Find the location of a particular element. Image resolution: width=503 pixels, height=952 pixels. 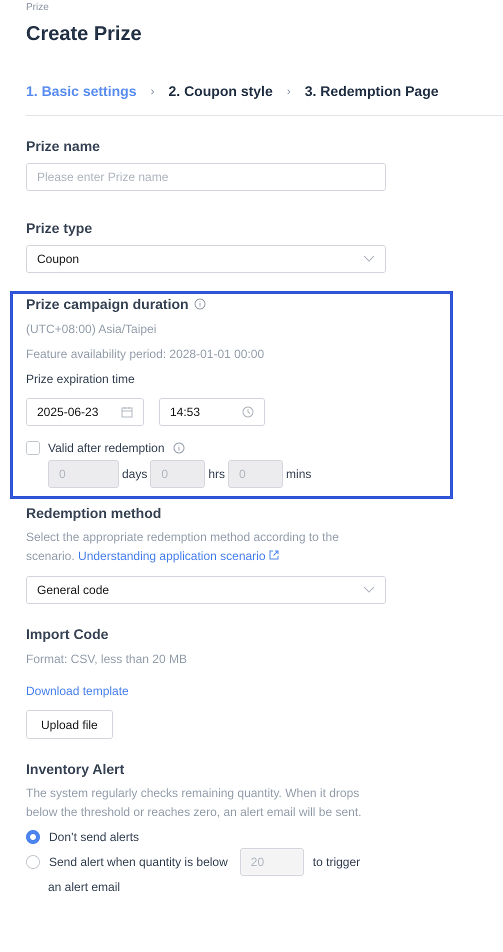

field-label: Prize name is located at coordinates (63, 146).